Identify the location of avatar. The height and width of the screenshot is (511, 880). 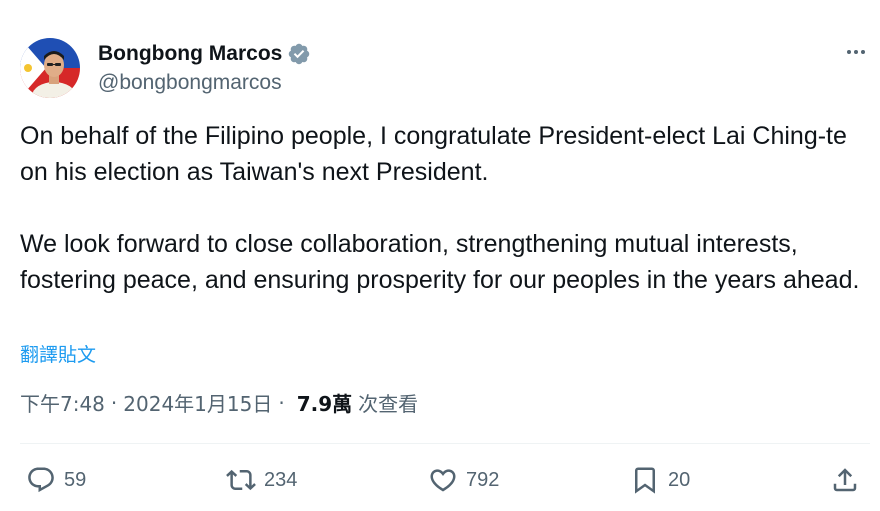
(50, 68).